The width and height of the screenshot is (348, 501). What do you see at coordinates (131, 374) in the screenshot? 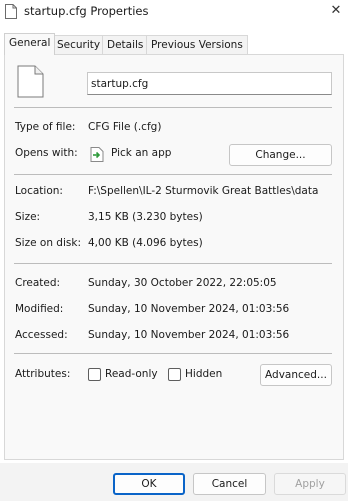
I see `readonly-label: Read-only` at bounding box center [131, 374].